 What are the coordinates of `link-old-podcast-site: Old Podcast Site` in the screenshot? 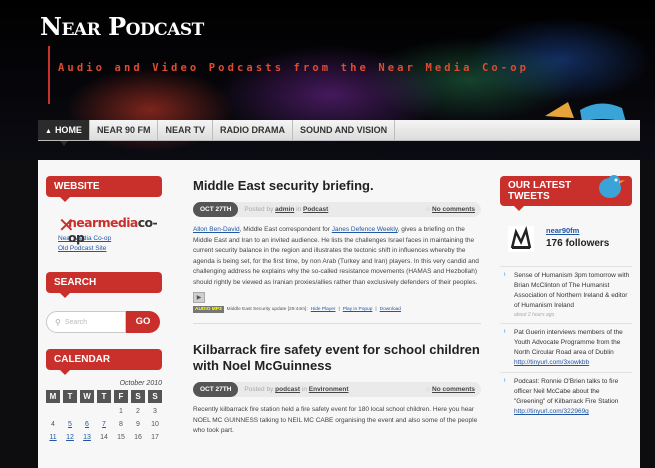 It's located at (110, 249).